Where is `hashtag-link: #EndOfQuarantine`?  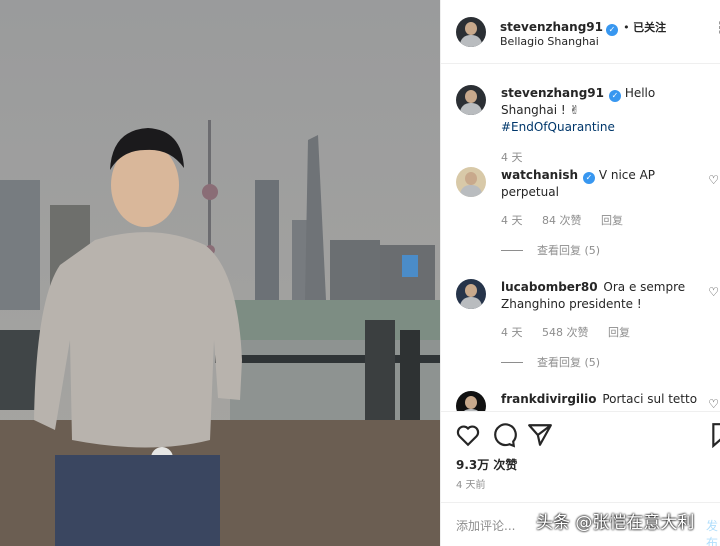
hashtag-link: #EndOfQuarantine is located at coordinates (558, 127).